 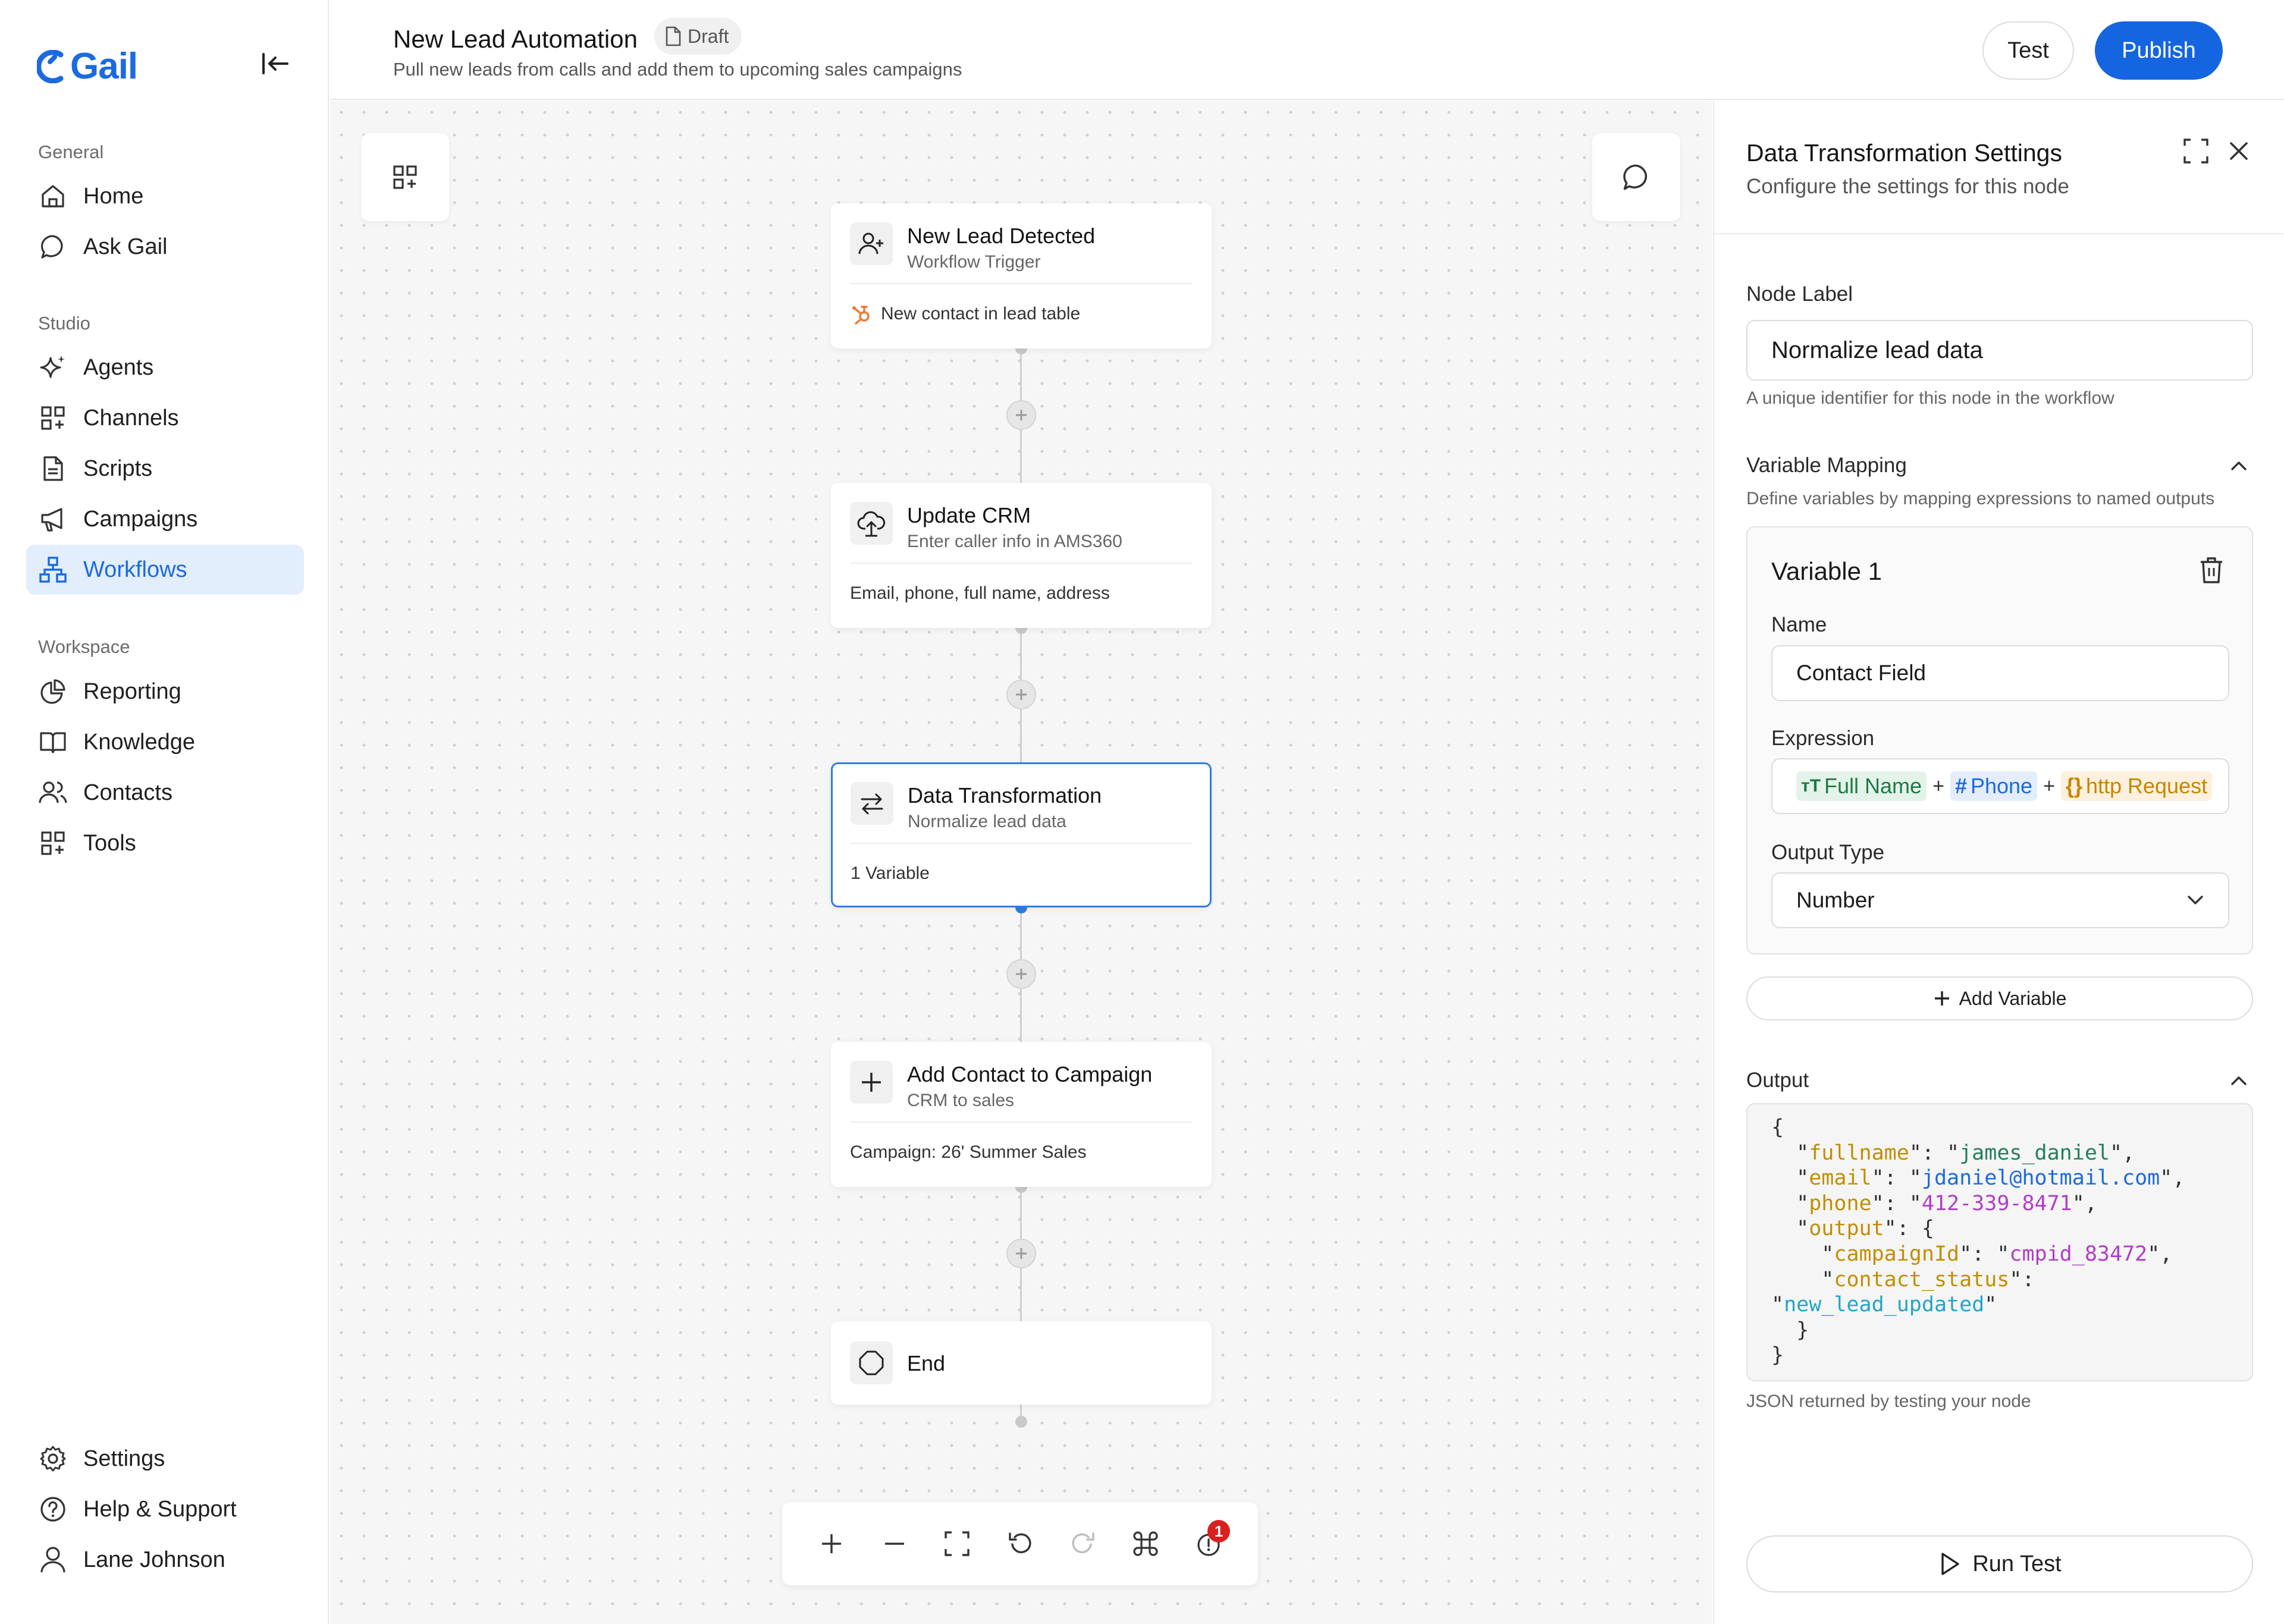 I want to click on run-test-button: Run Test, so click(x=2000, y=1563).